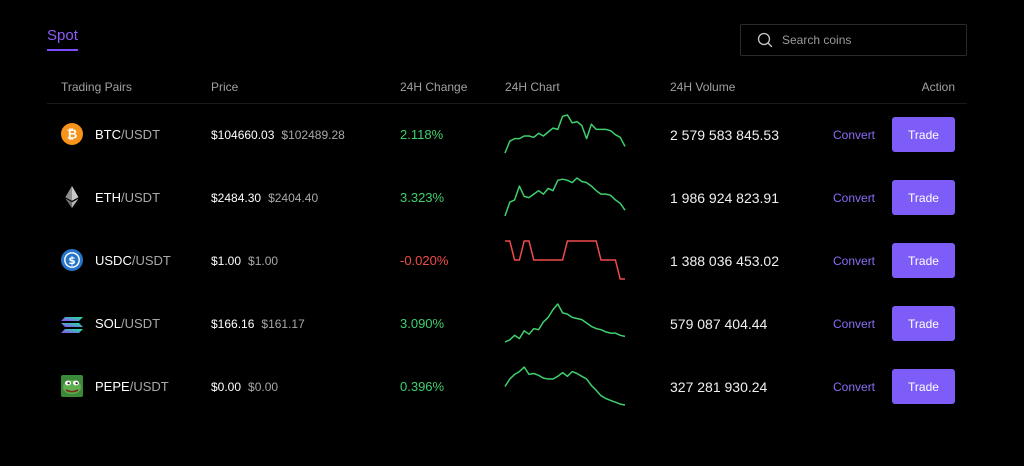 The width and height of the screenshot is (1024, 466). I want to click on current-price: $166.16, so click(233, 324).